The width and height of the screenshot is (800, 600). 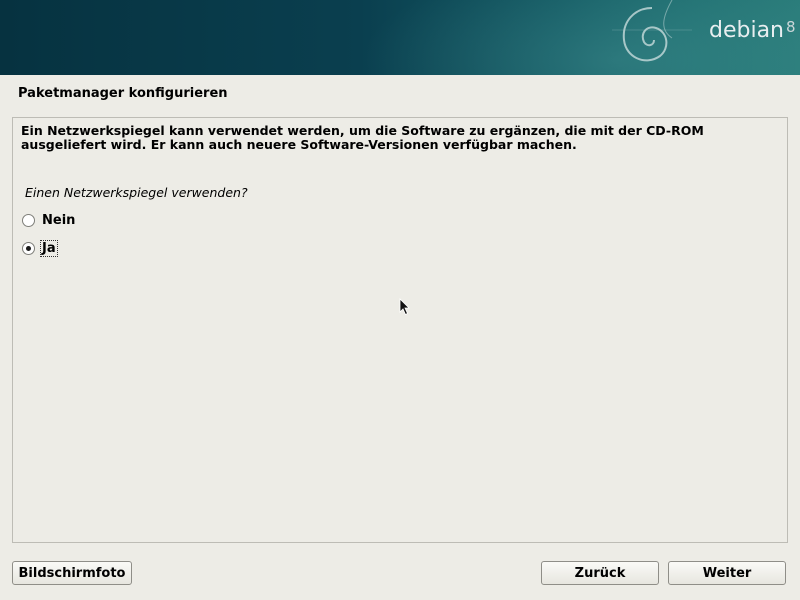 I want to click on brand-version: 8, so click(x=791, y=27).